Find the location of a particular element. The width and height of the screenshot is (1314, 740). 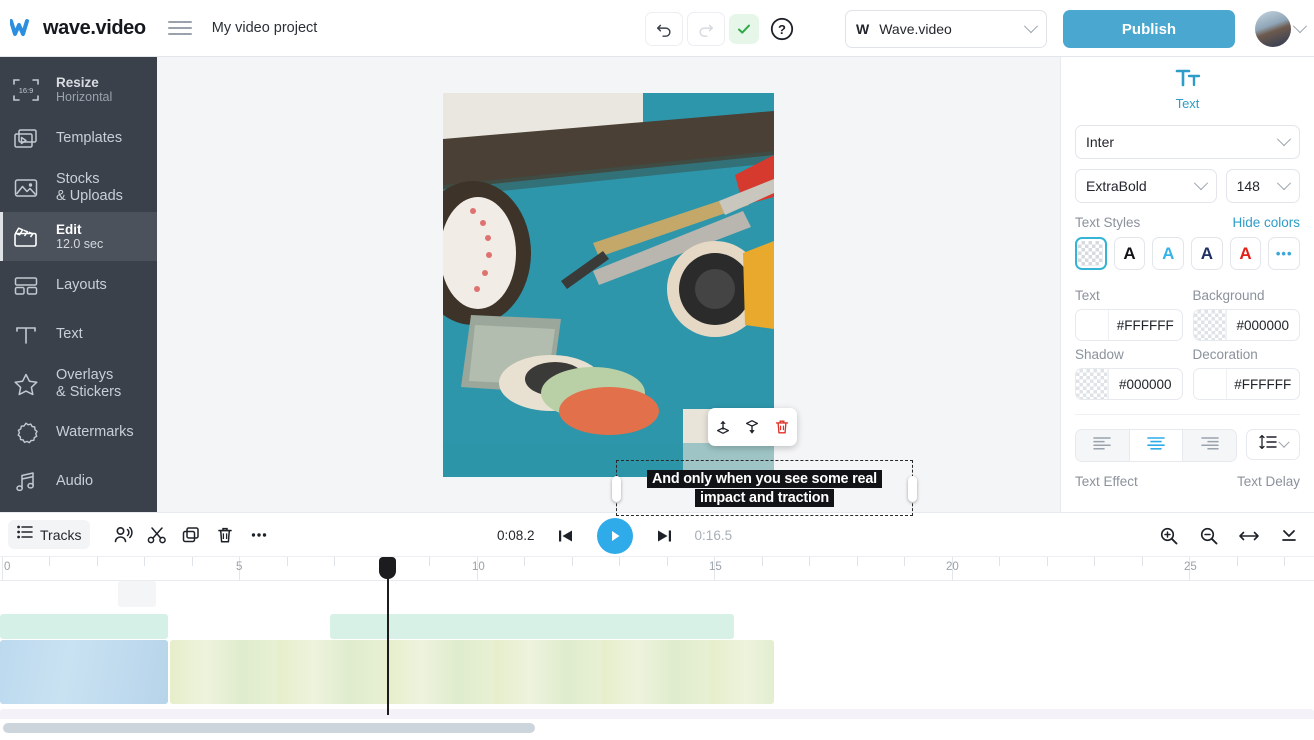

star-overlays-icon is located at coordinates (26, 384).